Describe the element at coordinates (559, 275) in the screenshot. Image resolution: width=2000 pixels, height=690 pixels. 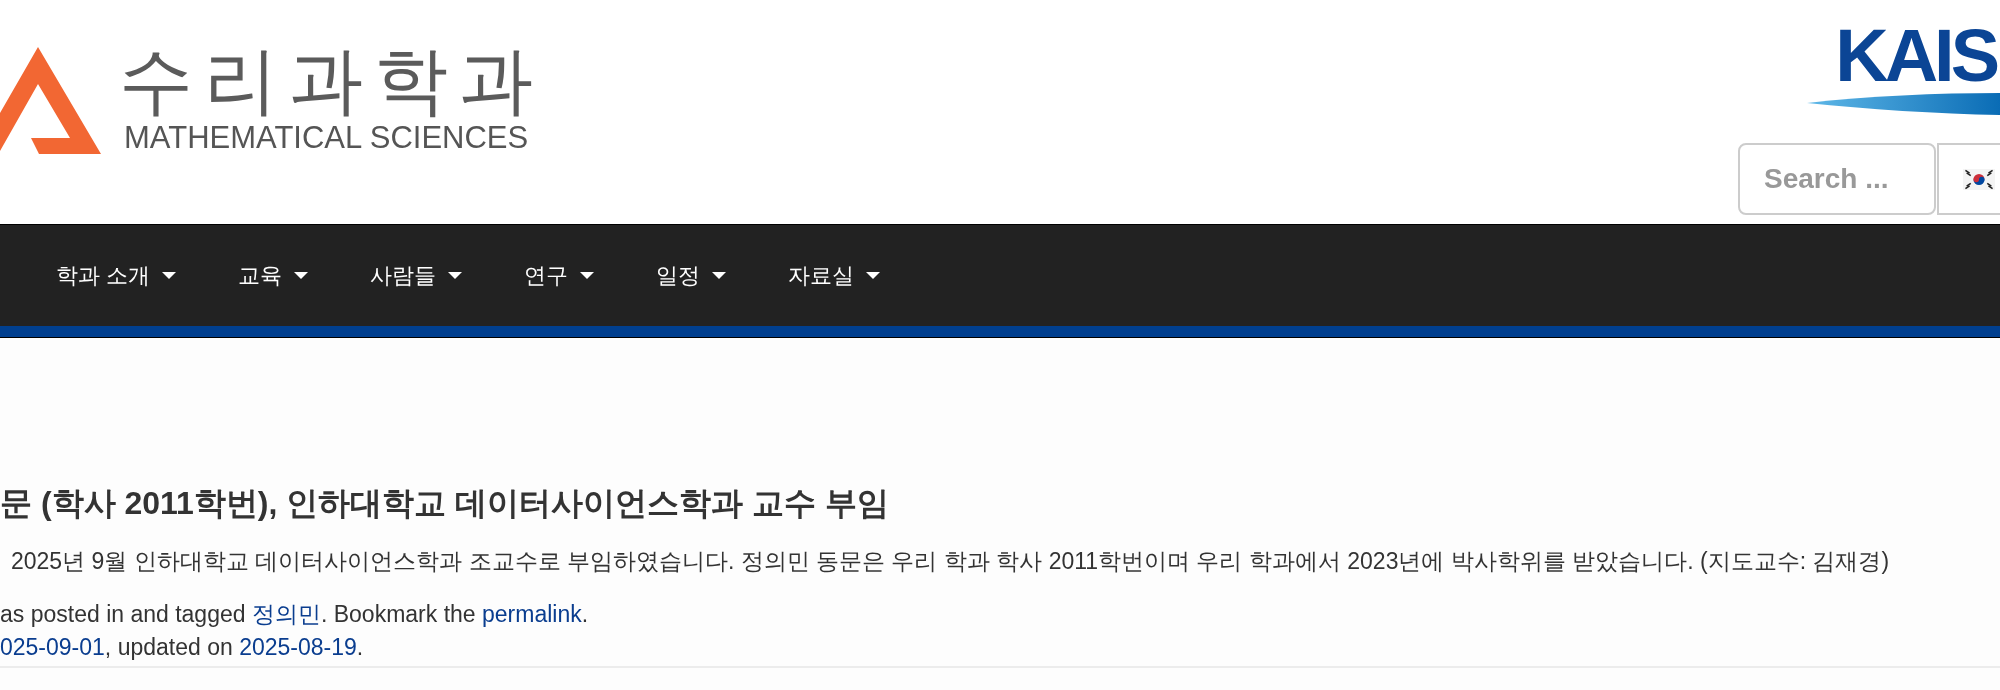
I see `nav-menu-item: 연구` at that location.